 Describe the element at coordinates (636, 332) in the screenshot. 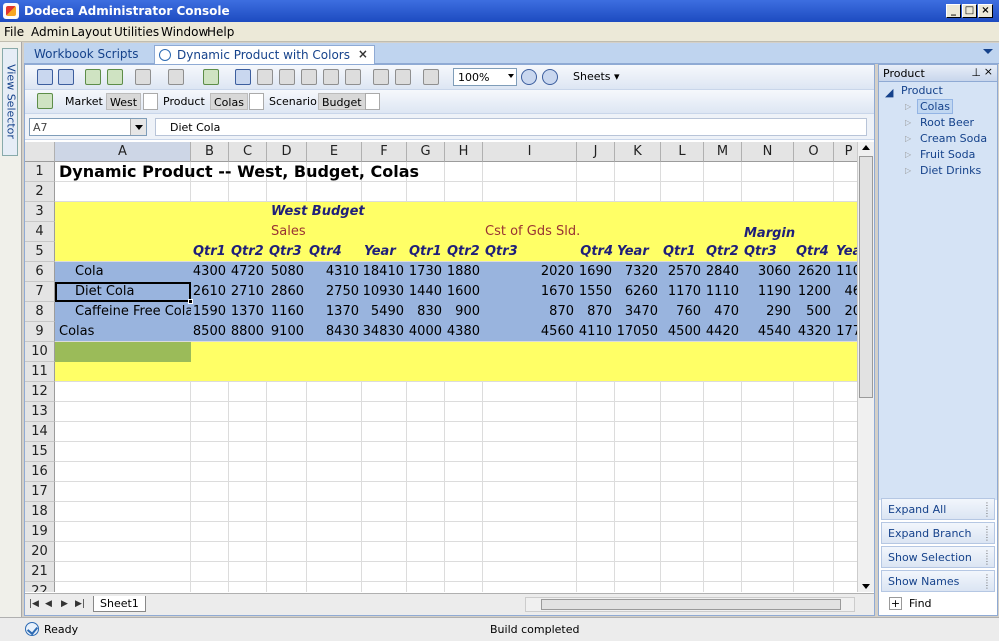

I see `data-cell: 17050` at that location.